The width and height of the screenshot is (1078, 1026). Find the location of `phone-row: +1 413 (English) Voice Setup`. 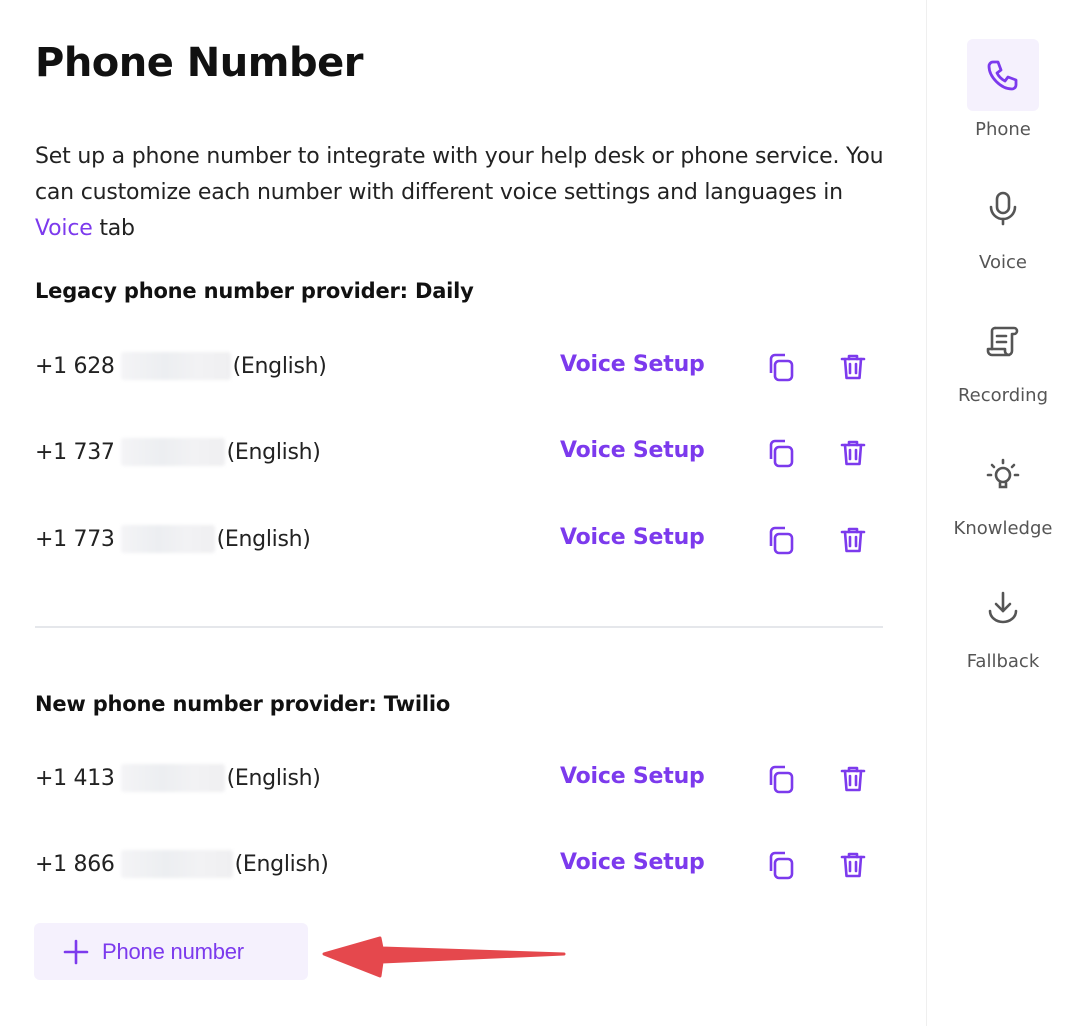

phone-row: +1 413 (English) Voice Setup is located at coordinates (457, 778).